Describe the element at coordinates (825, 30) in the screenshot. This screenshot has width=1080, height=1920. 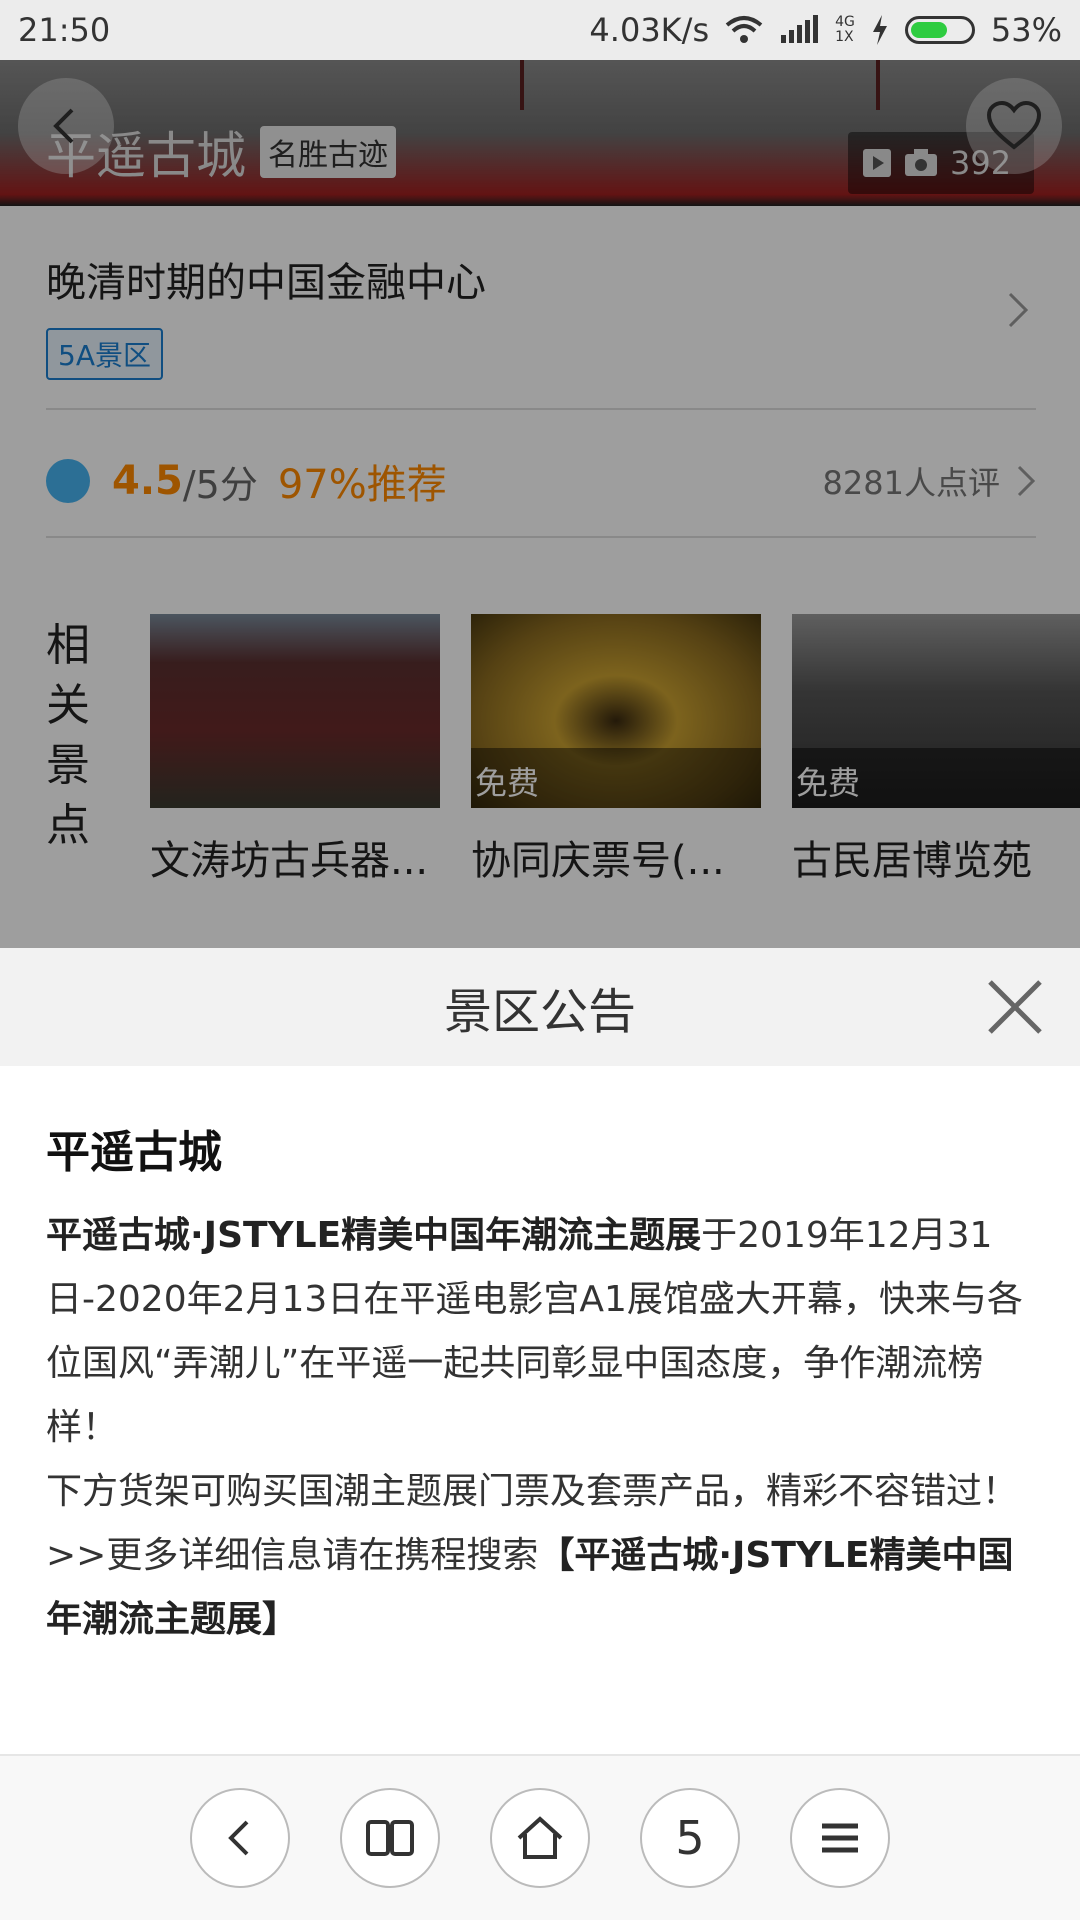
I see `status-icons: 4.03K/s 4G 1X 53%` at that location.